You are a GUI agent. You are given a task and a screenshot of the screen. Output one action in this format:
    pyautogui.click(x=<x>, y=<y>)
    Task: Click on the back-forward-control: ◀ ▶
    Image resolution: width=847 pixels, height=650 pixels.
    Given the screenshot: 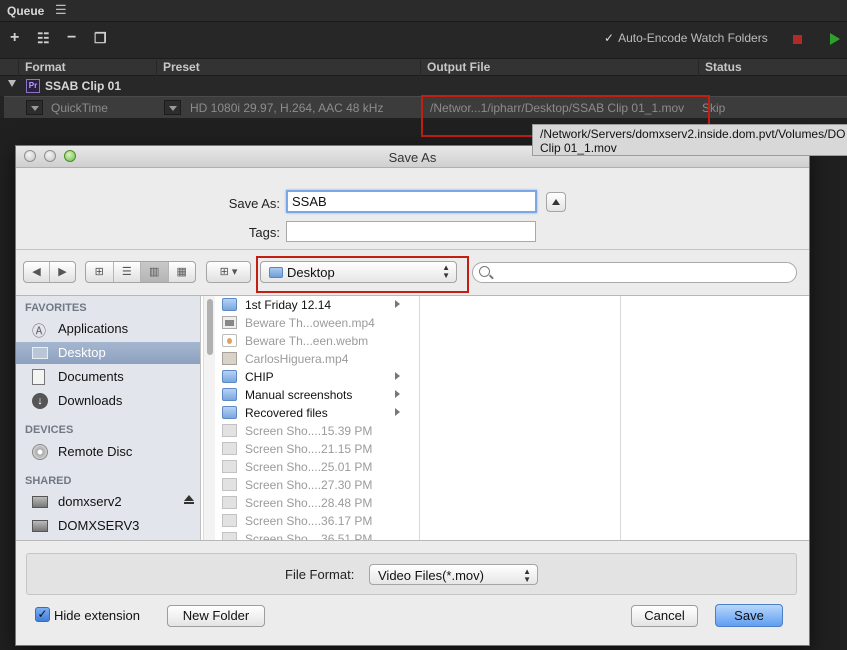 What is the action you would take?
    pyautogui.click(x=49, y=272)
    